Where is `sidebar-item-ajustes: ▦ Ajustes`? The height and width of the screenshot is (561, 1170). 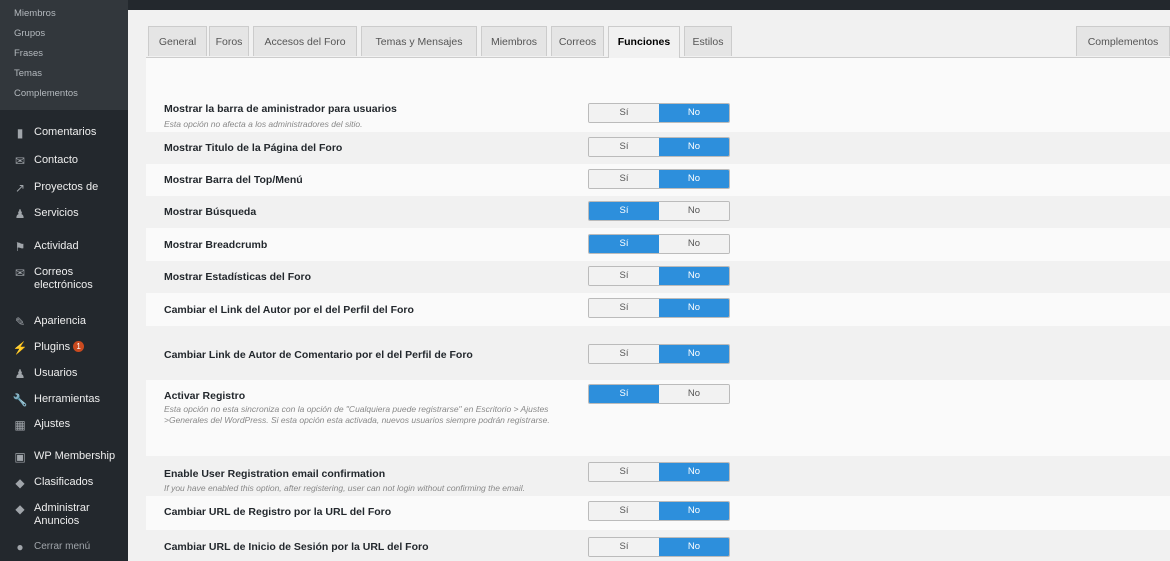 sidebar-item-ajustes: ▦ Ajustes is located at coordinates (64, 425).